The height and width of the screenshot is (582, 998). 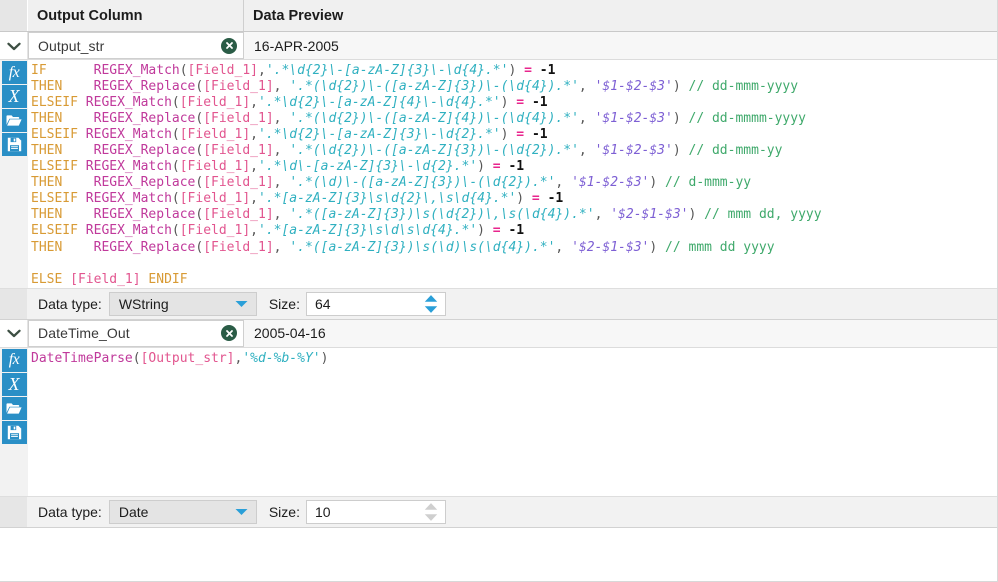 I want to click on insert-variable-button-2: X, so click(x=14, y=384).